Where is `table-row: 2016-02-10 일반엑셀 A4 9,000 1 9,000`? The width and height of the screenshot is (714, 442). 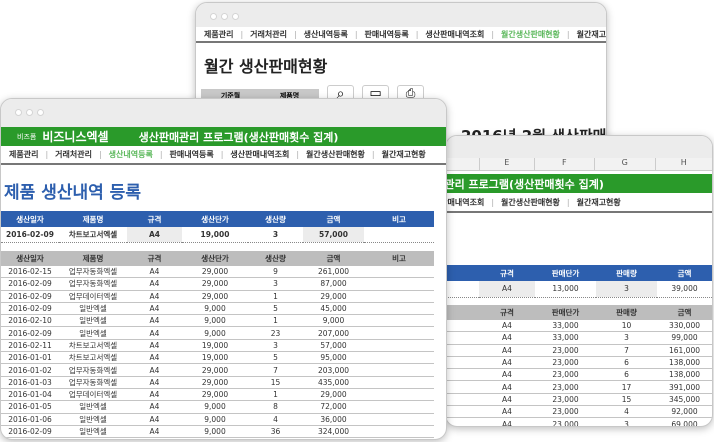
table-row: 2016-02-10 일반엑셀 A4 9,000 1 9,000 is located at coordinates (217, 321).